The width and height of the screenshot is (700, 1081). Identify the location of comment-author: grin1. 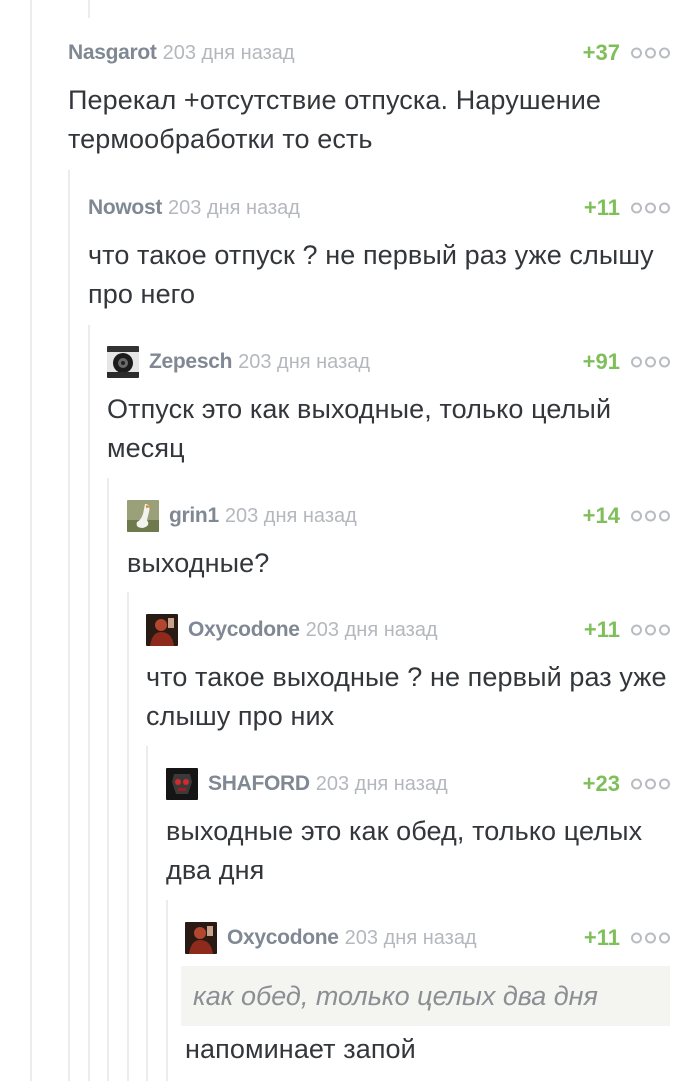
(194, 516).